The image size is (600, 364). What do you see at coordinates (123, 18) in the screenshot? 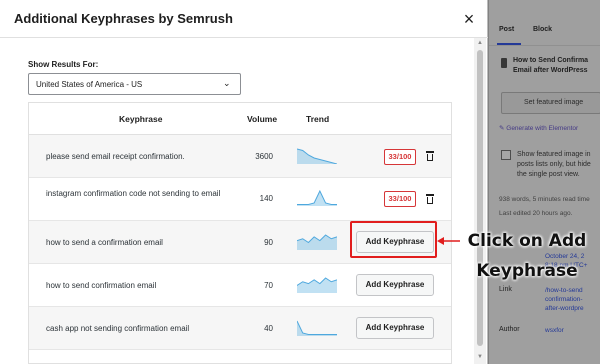
I see `modal-title: Additional Keyphrases by Semrush` at bounding box center [123, 18].